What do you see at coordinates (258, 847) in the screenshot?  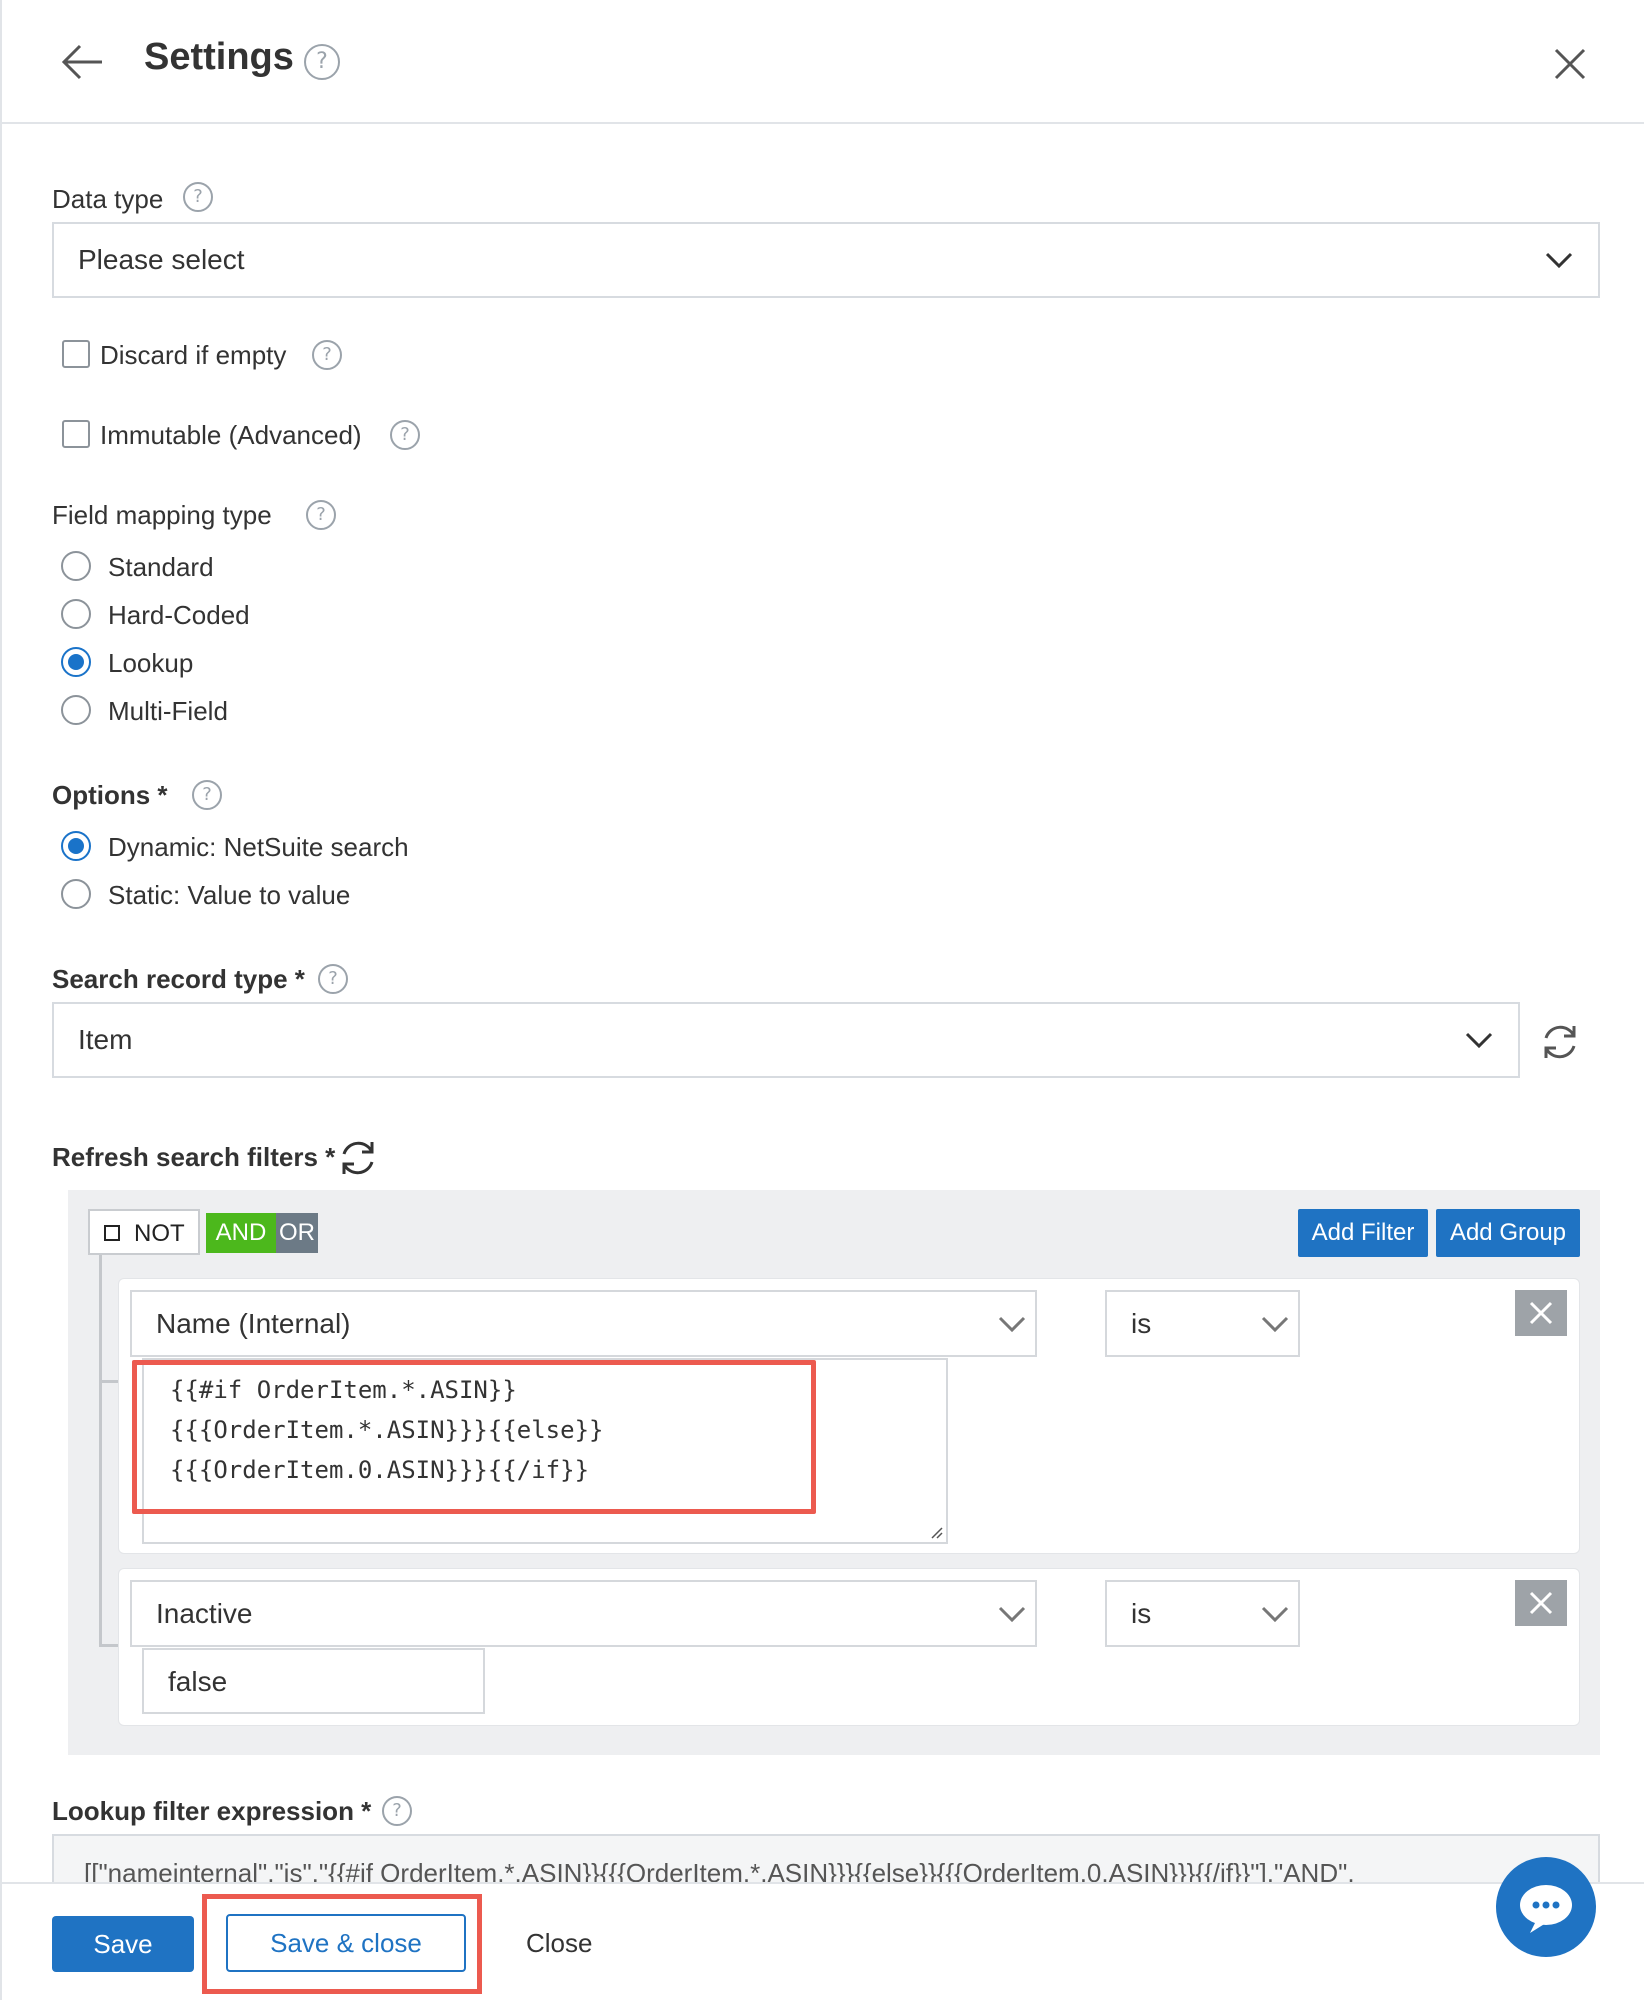 I see `radio-dynamic-label: Dynamic: NetSuite search` at bounding box center [258, 847].